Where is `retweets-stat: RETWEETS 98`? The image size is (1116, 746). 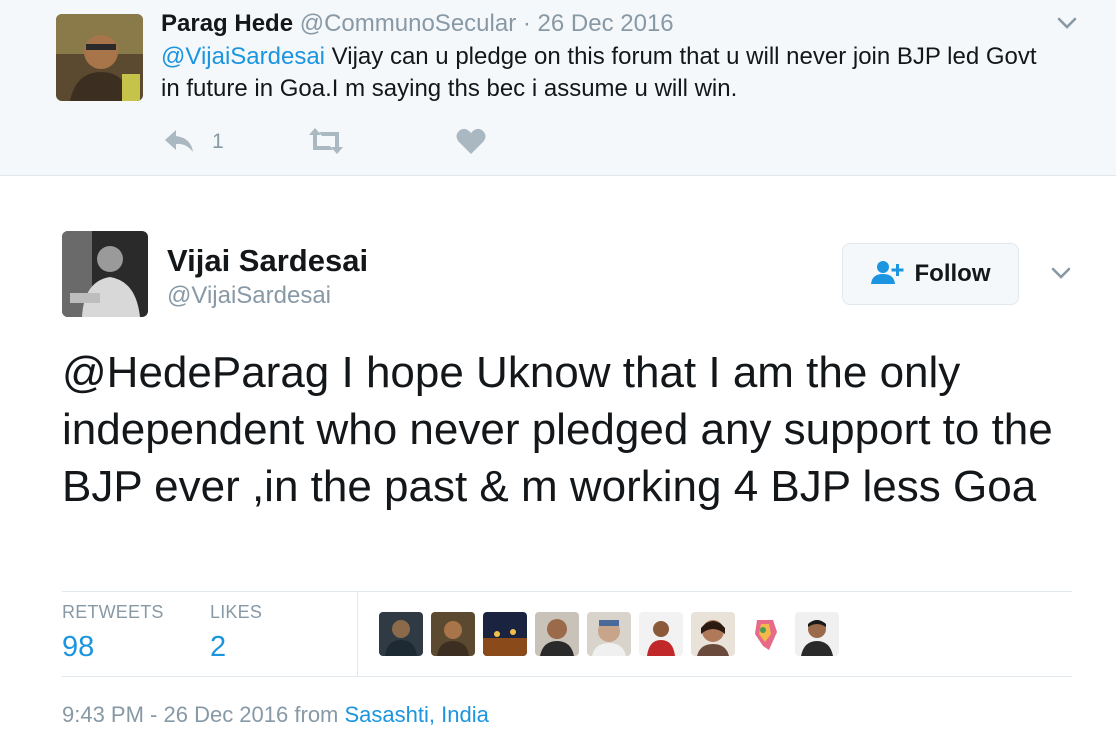 retweets-stat: RETWEETS 98 is located at coordinates (113, 633).